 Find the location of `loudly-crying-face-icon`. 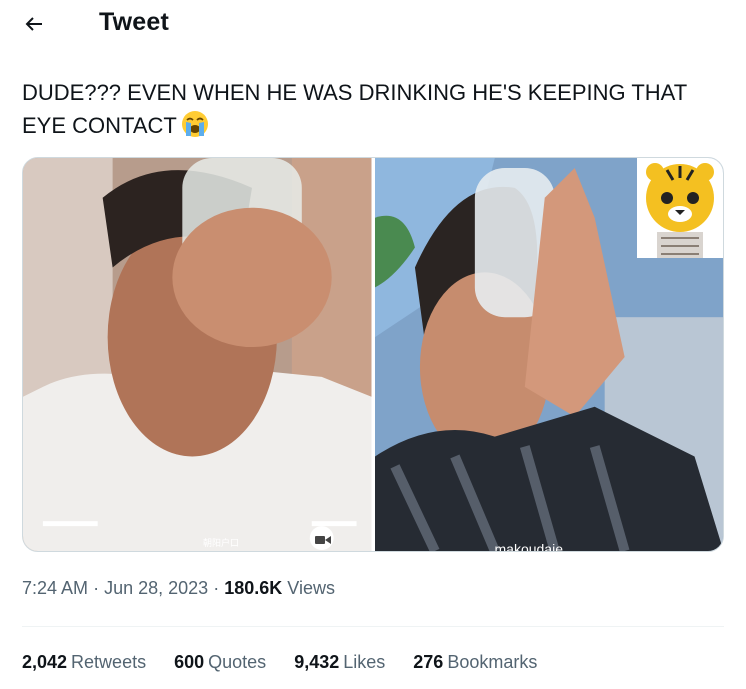

loudly-crying-face-icon is located at coordinates (195, 128).